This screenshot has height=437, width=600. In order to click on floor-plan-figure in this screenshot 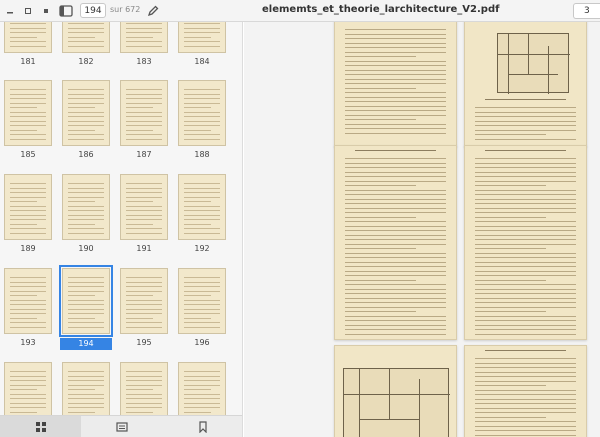, I will do `click(396, 402)`.